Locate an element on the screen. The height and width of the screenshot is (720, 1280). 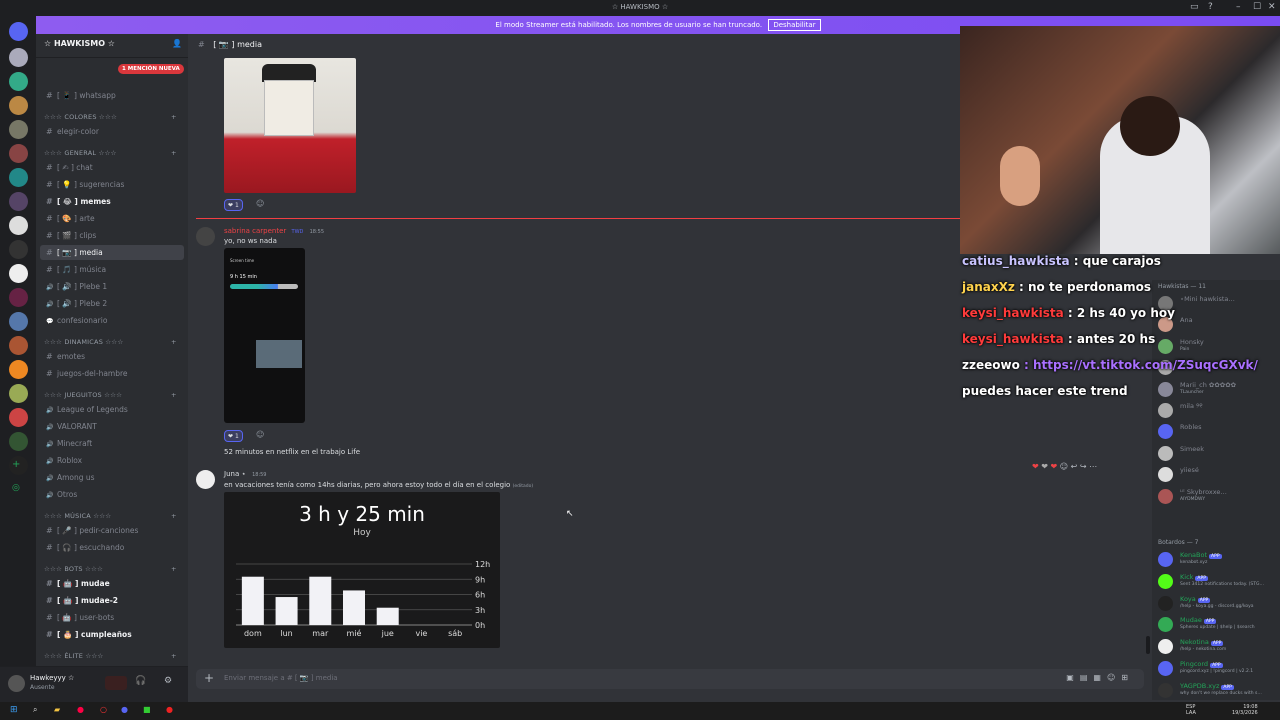
channel-item: # [ 🤖 ] mudae-2 is located at coordinates (112, 600).